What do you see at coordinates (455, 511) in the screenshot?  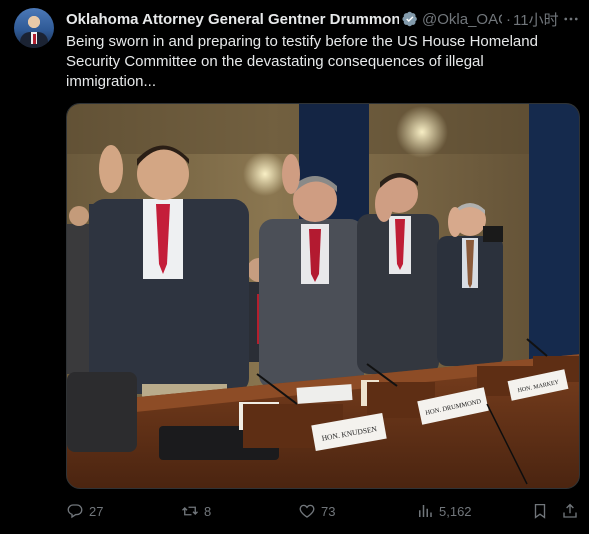 I see `views-count: 5,162` at bounding box center [455, 511].